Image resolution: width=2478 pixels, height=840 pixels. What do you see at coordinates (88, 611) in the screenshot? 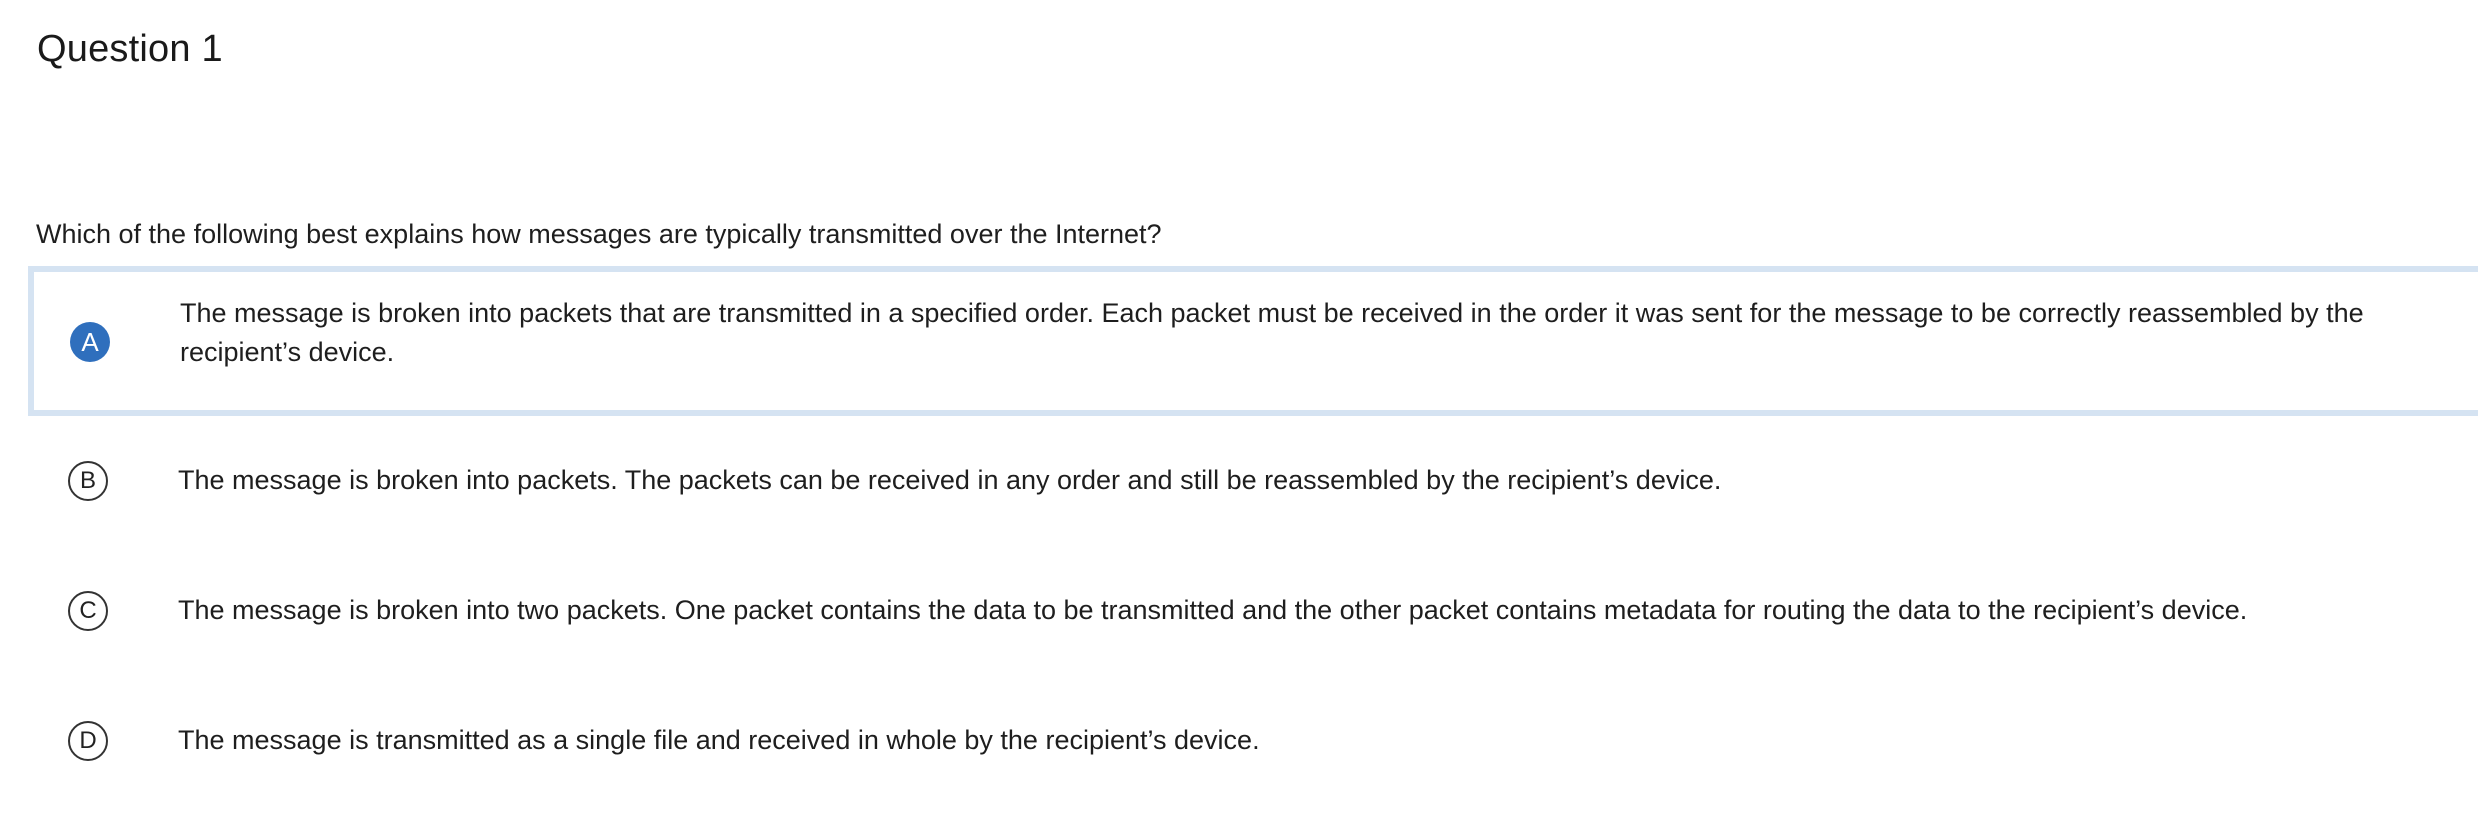
I see `choice-c-marker: C` at bounding box center [88, 611].